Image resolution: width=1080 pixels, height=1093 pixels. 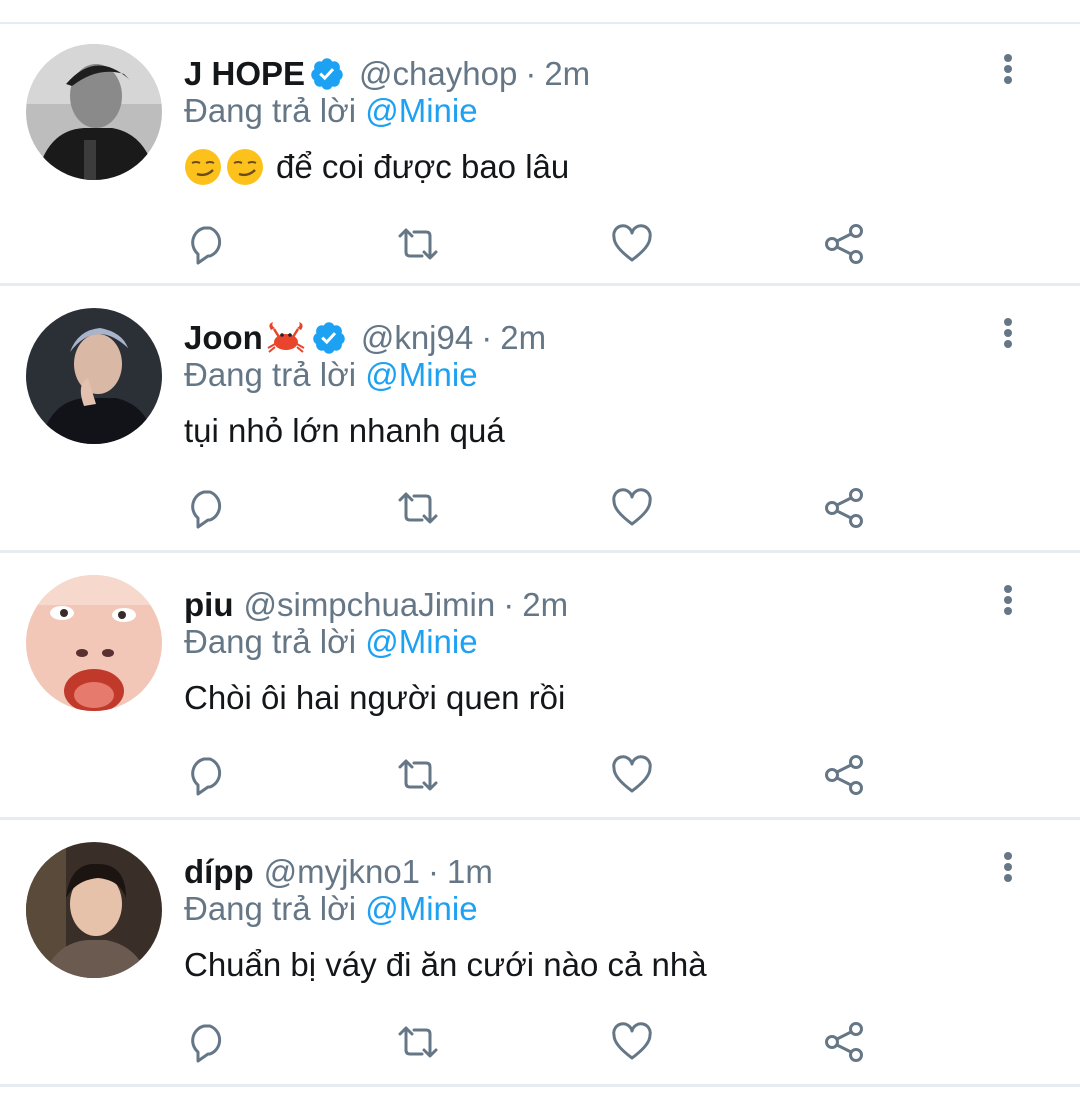 What do you see at coordinates (577, 605) in the screenshot?
I see `tweet-header: piu @simpchuaJimin · 2m` at bounding box center [577, 605].